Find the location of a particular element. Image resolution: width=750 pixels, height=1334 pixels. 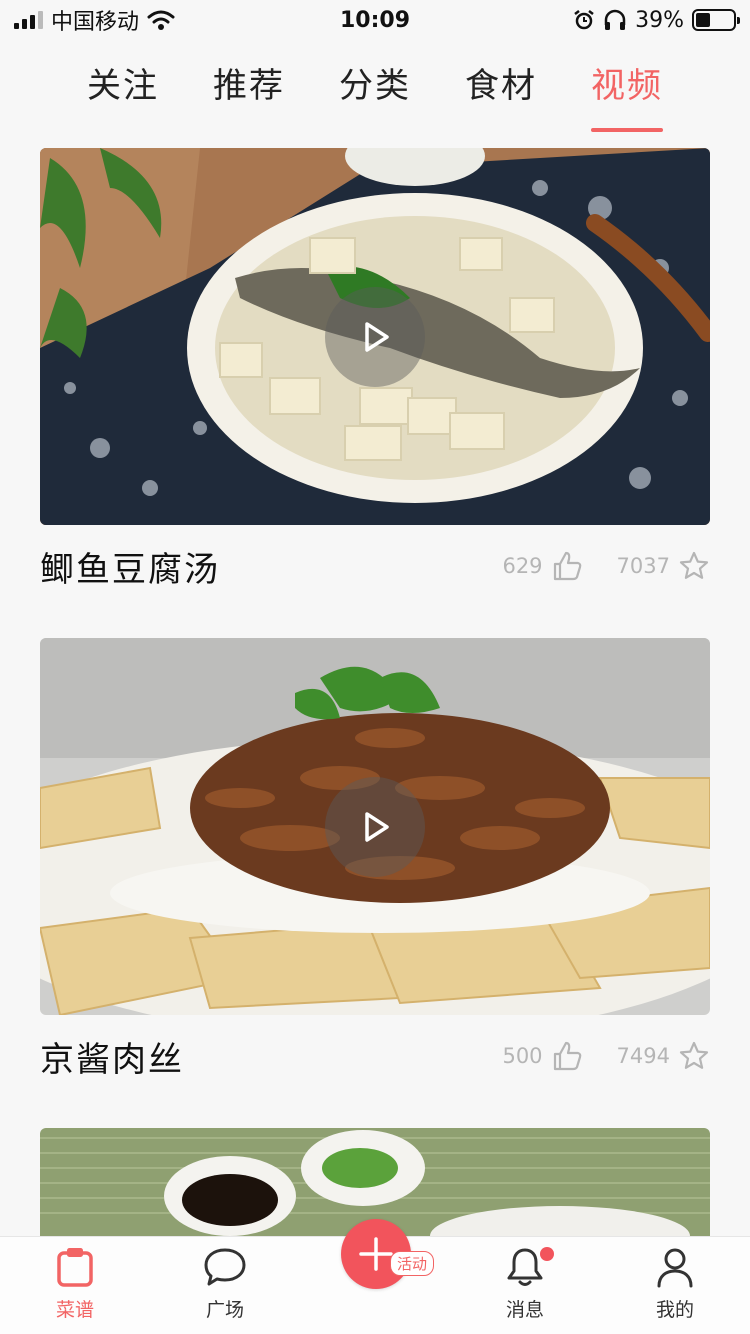

tabbar-item-profile: 我的 is located at coordinates (675, 1285).